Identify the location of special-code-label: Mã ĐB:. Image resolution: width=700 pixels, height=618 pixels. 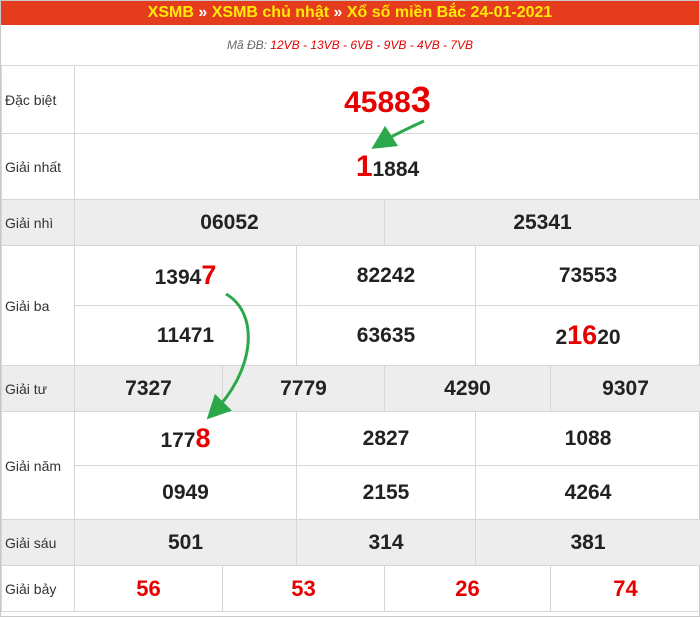
(247, 45).